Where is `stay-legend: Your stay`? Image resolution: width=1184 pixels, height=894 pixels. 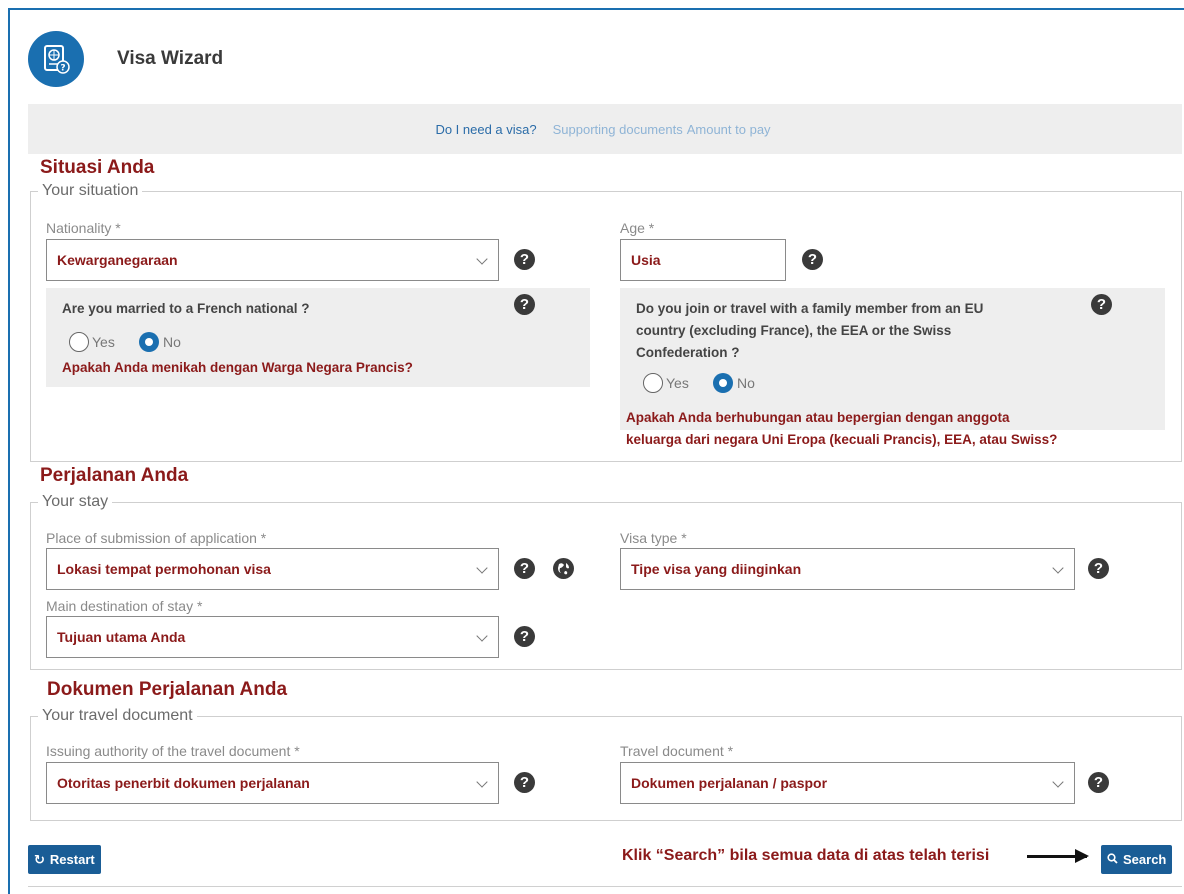 stay-legend: Your stay is located at coordinates (75, 502).